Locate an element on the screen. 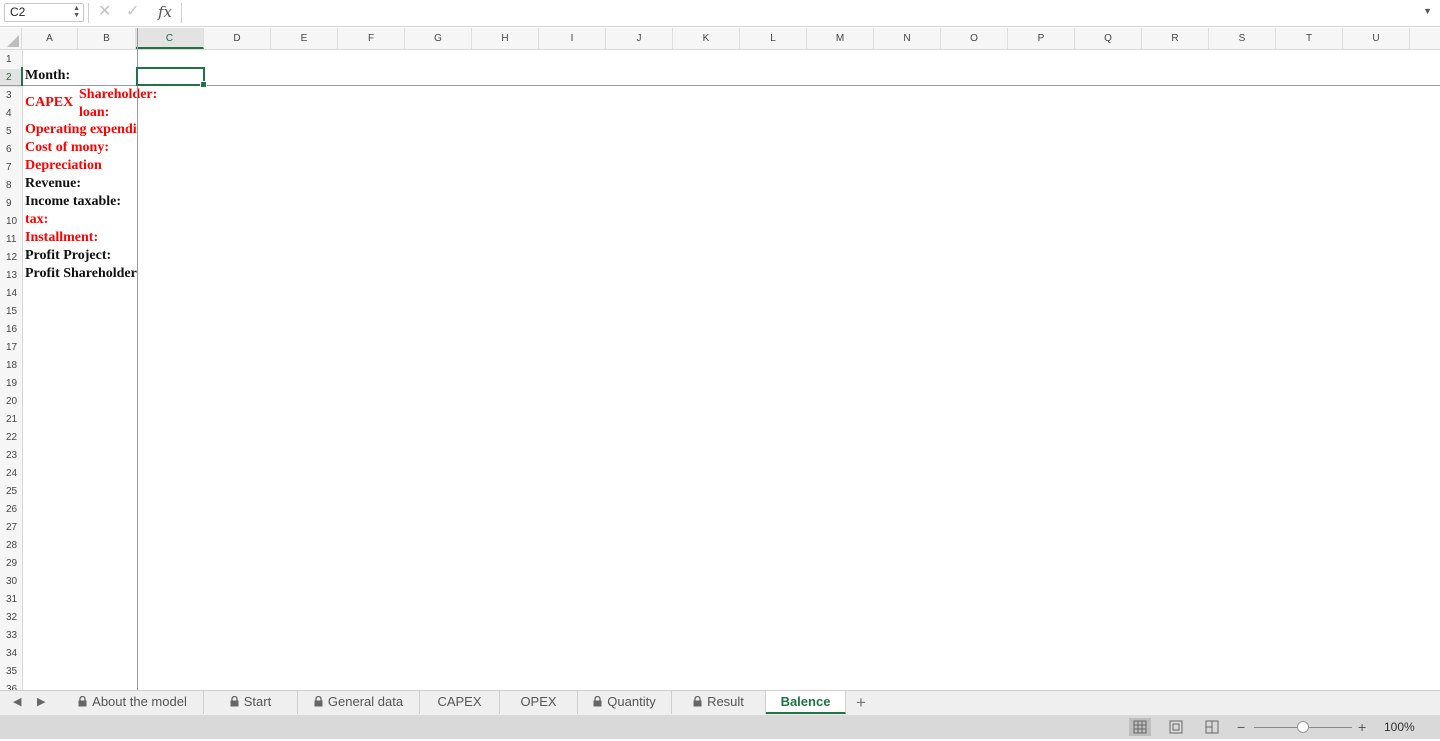 The height and width of the screenshot is (741, 1440). row-header-33: 33 is located at coordinates (11, 636).